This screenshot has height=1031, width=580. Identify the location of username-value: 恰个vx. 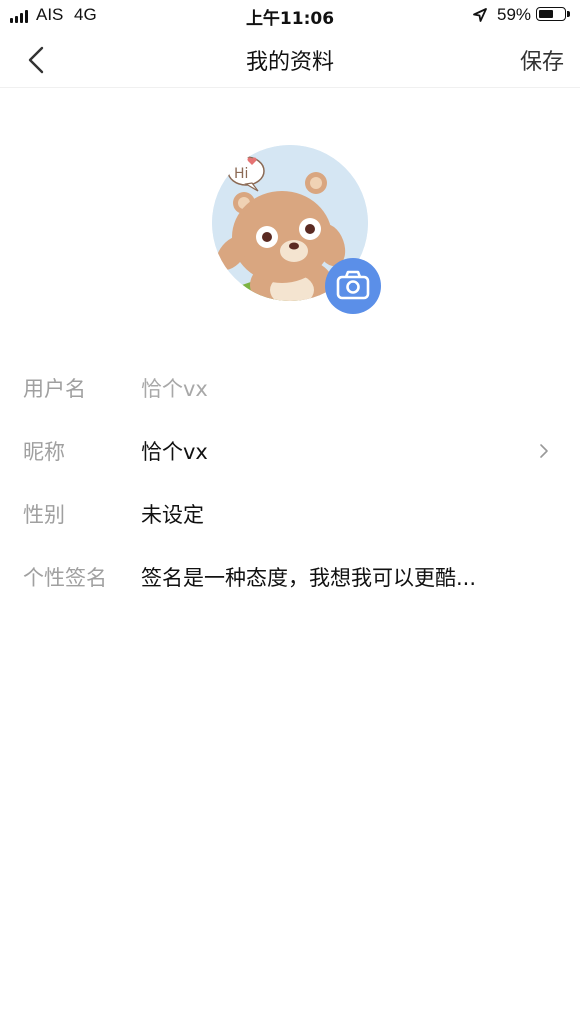
(174, 388).